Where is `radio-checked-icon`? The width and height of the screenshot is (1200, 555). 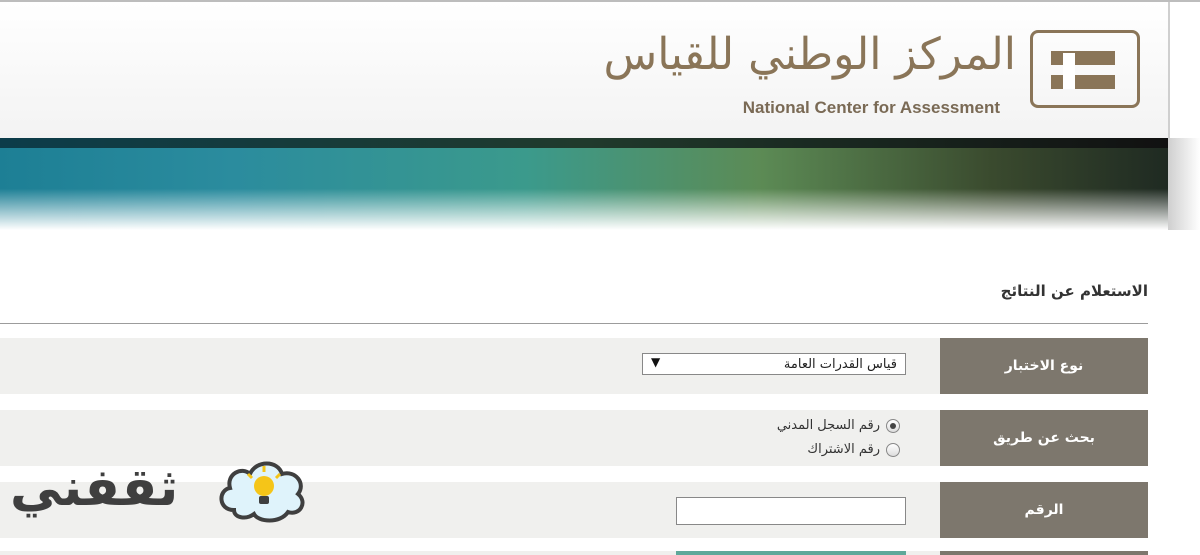
radio-checked-icon is located at coordinates (893, 425).